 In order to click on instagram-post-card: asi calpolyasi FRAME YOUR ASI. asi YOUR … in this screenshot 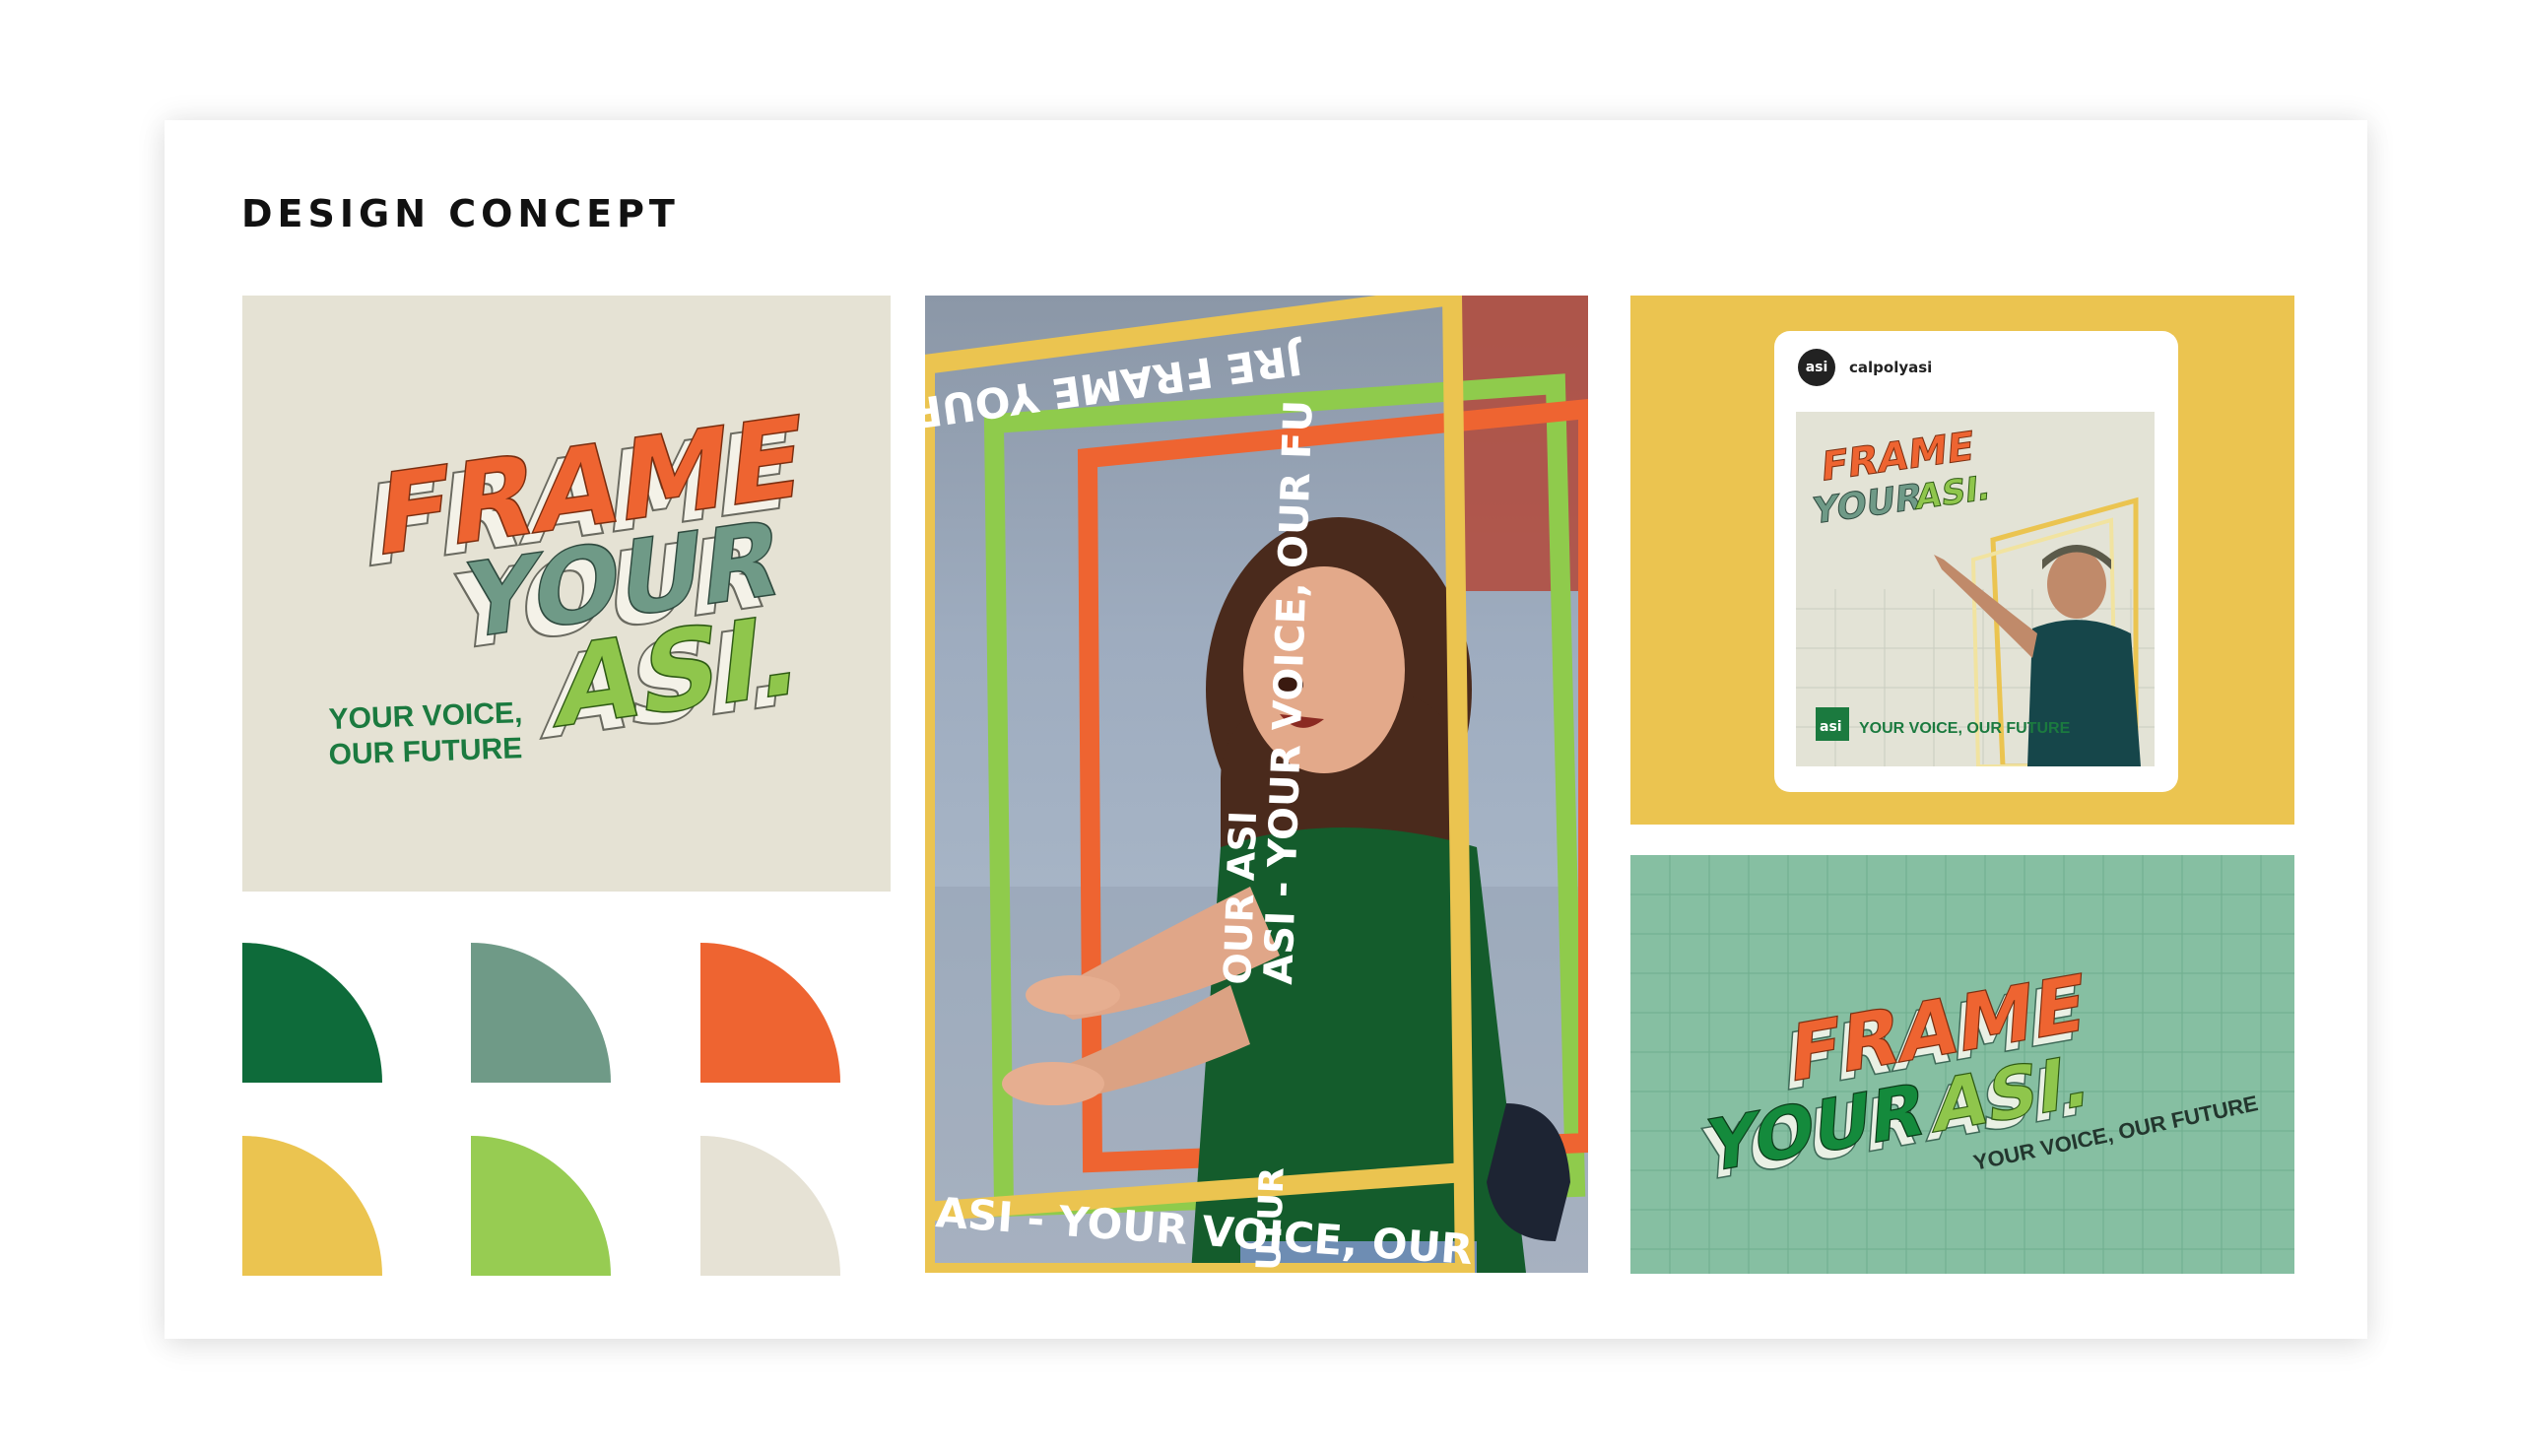, I will do `click(1976, 561)`.